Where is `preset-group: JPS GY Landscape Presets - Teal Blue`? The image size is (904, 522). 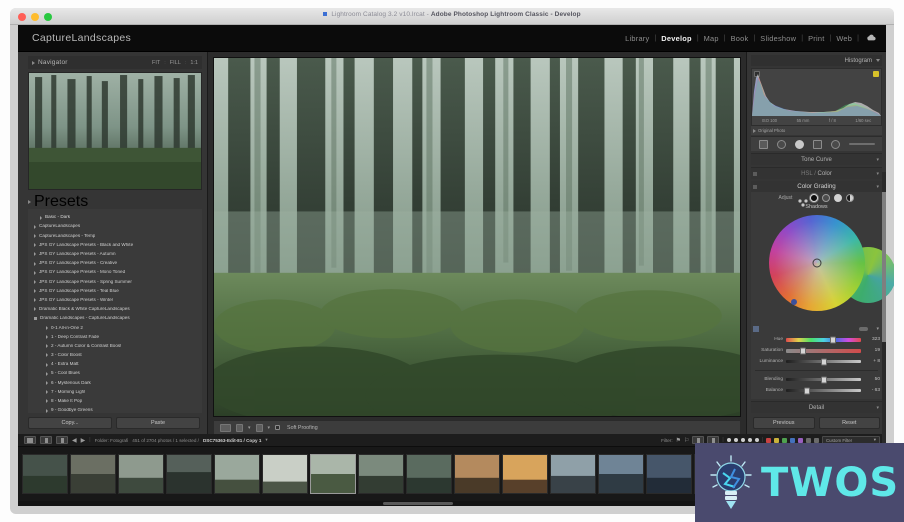
preset-group: JPS GY Landscape Presets - Teal Blue is located at coordinates (116, 291).